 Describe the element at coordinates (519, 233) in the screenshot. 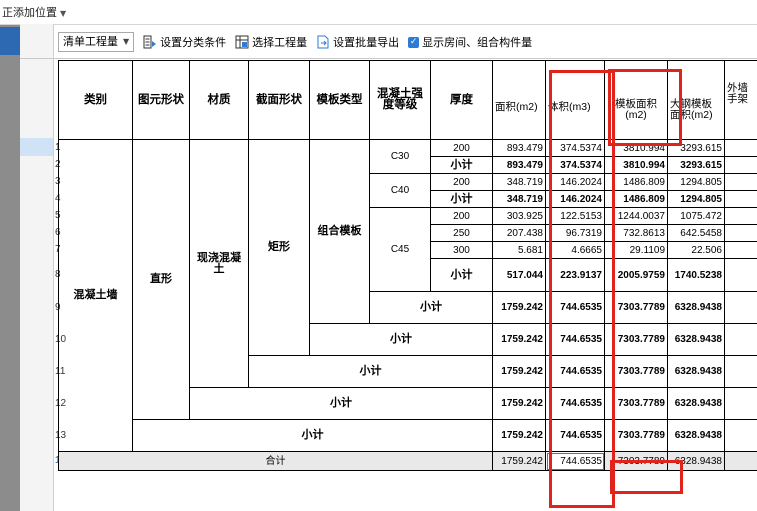

I see `area-cell: 207.438` at that location.